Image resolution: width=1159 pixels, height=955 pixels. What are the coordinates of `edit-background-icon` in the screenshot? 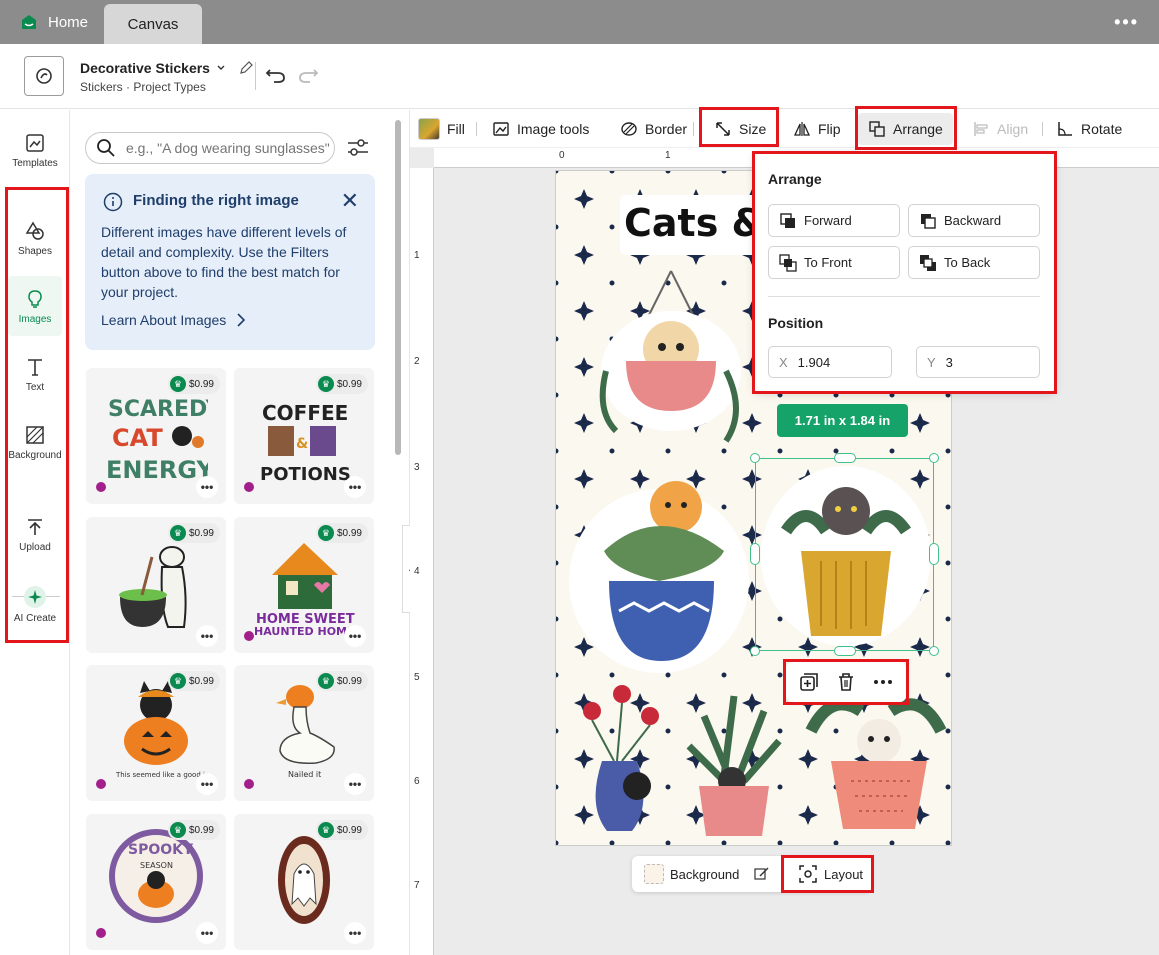 It's located at (762, 874).